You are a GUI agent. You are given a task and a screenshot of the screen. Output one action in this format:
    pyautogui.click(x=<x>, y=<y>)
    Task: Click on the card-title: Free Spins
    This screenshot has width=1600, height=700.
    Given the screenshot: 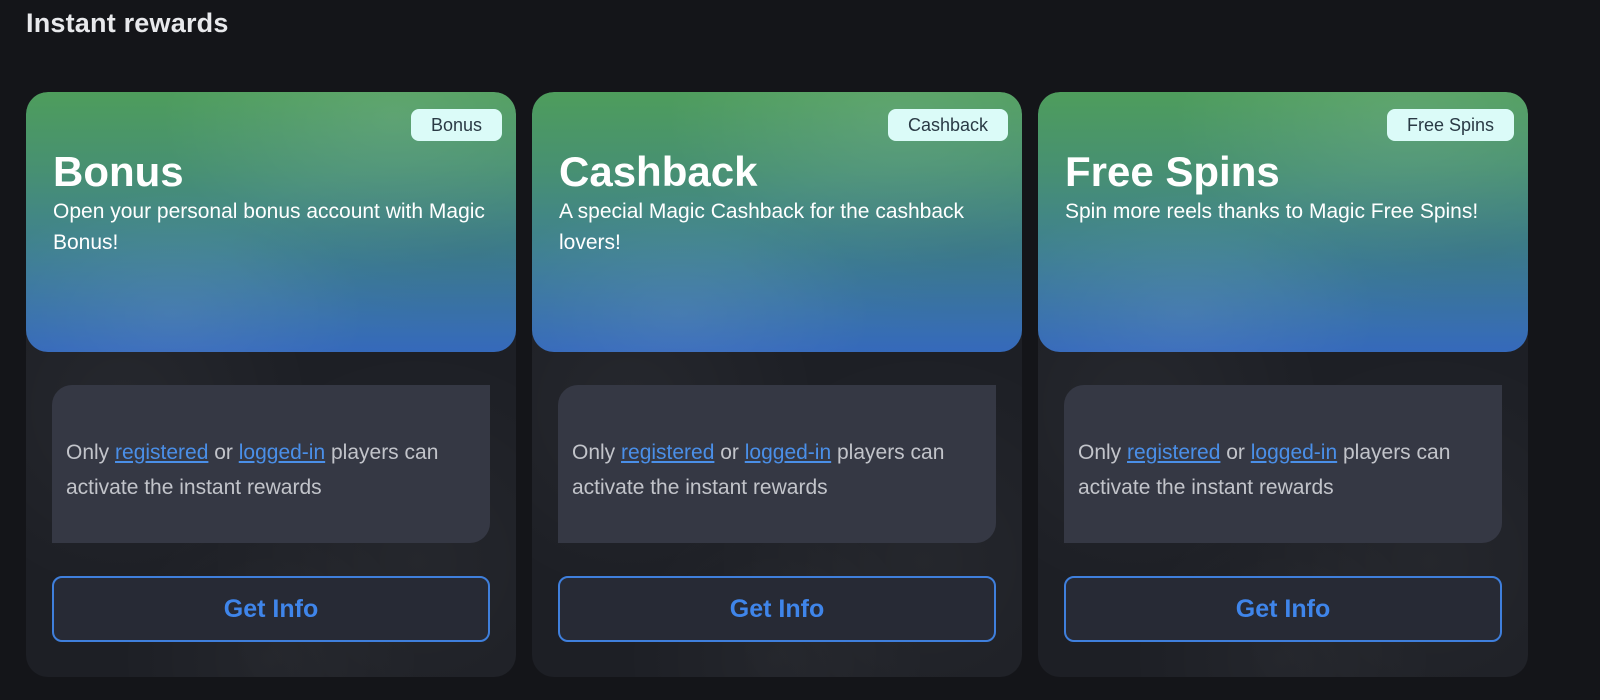 What is the action you would take?
    pyautogui.click(x=1172, y=171)
    